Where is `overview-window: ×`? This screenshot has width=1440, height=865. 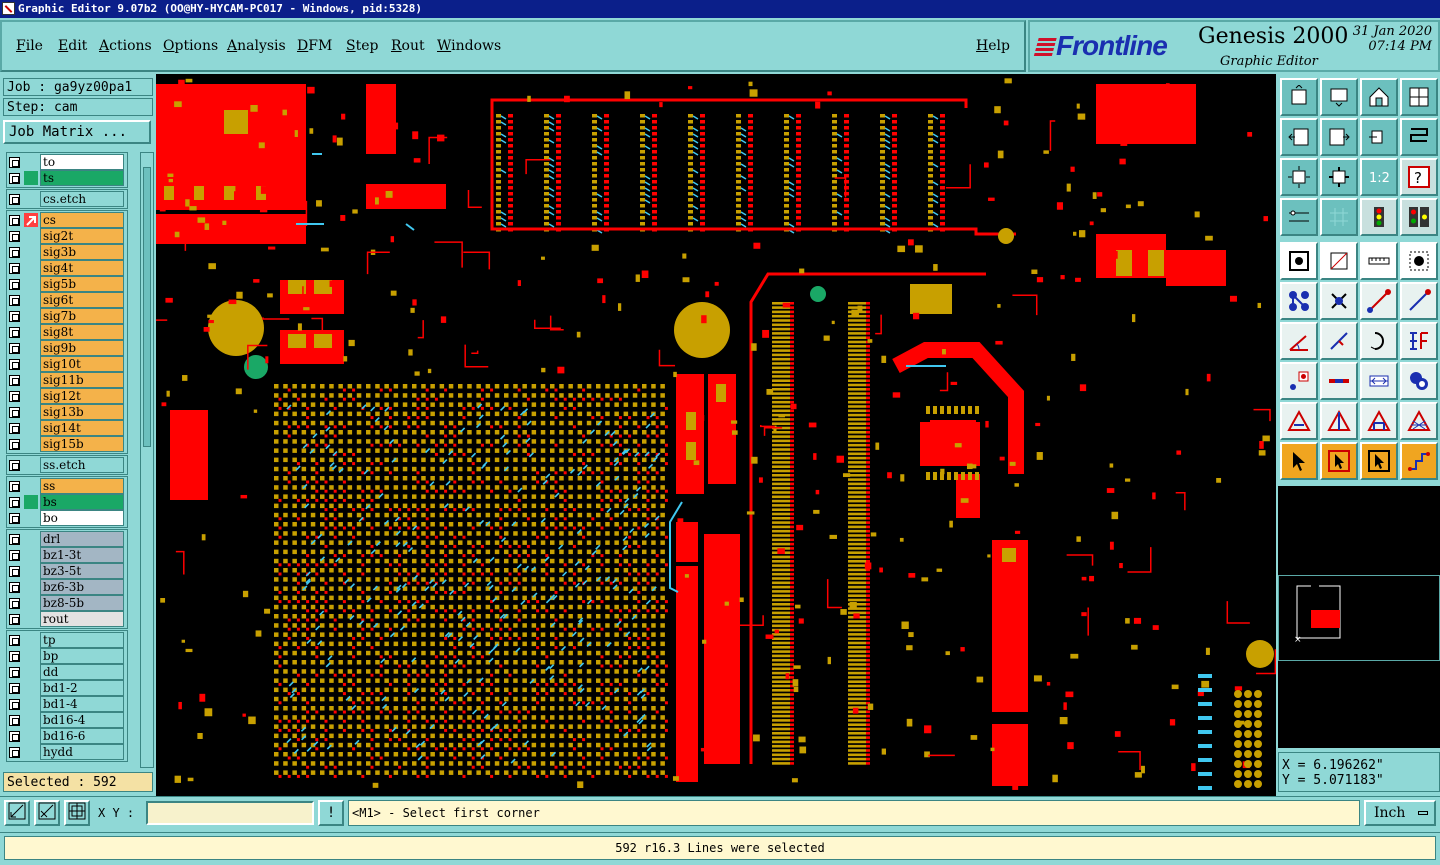 overview-window: × is located at coordinates (1359, 617).